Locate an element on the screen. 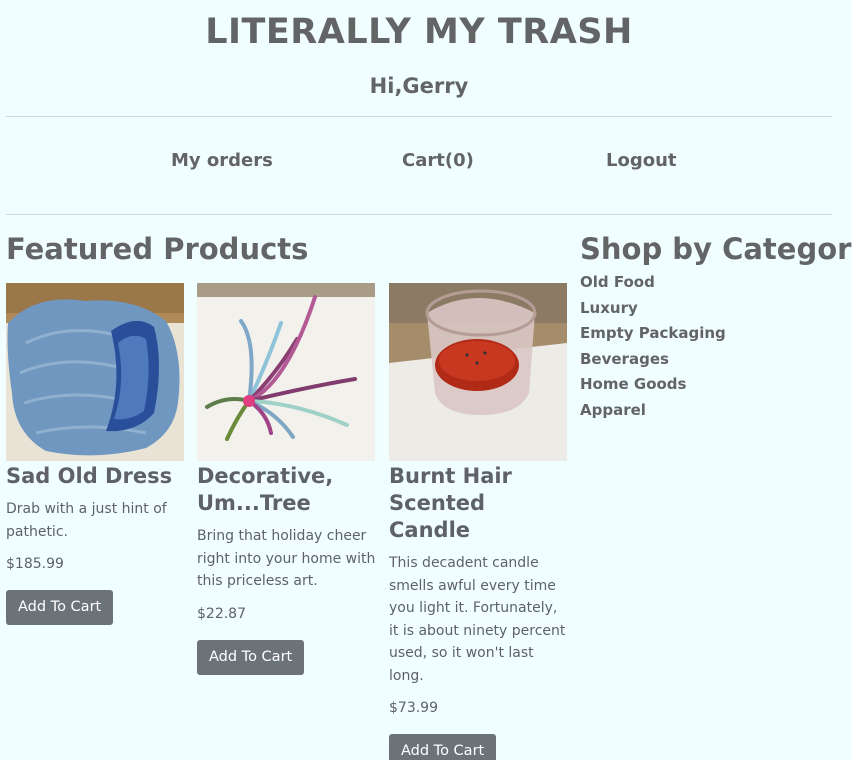 This screenshot has width=852, height=760. category-item: Empty Packaging is located at coordinates (653, 336).